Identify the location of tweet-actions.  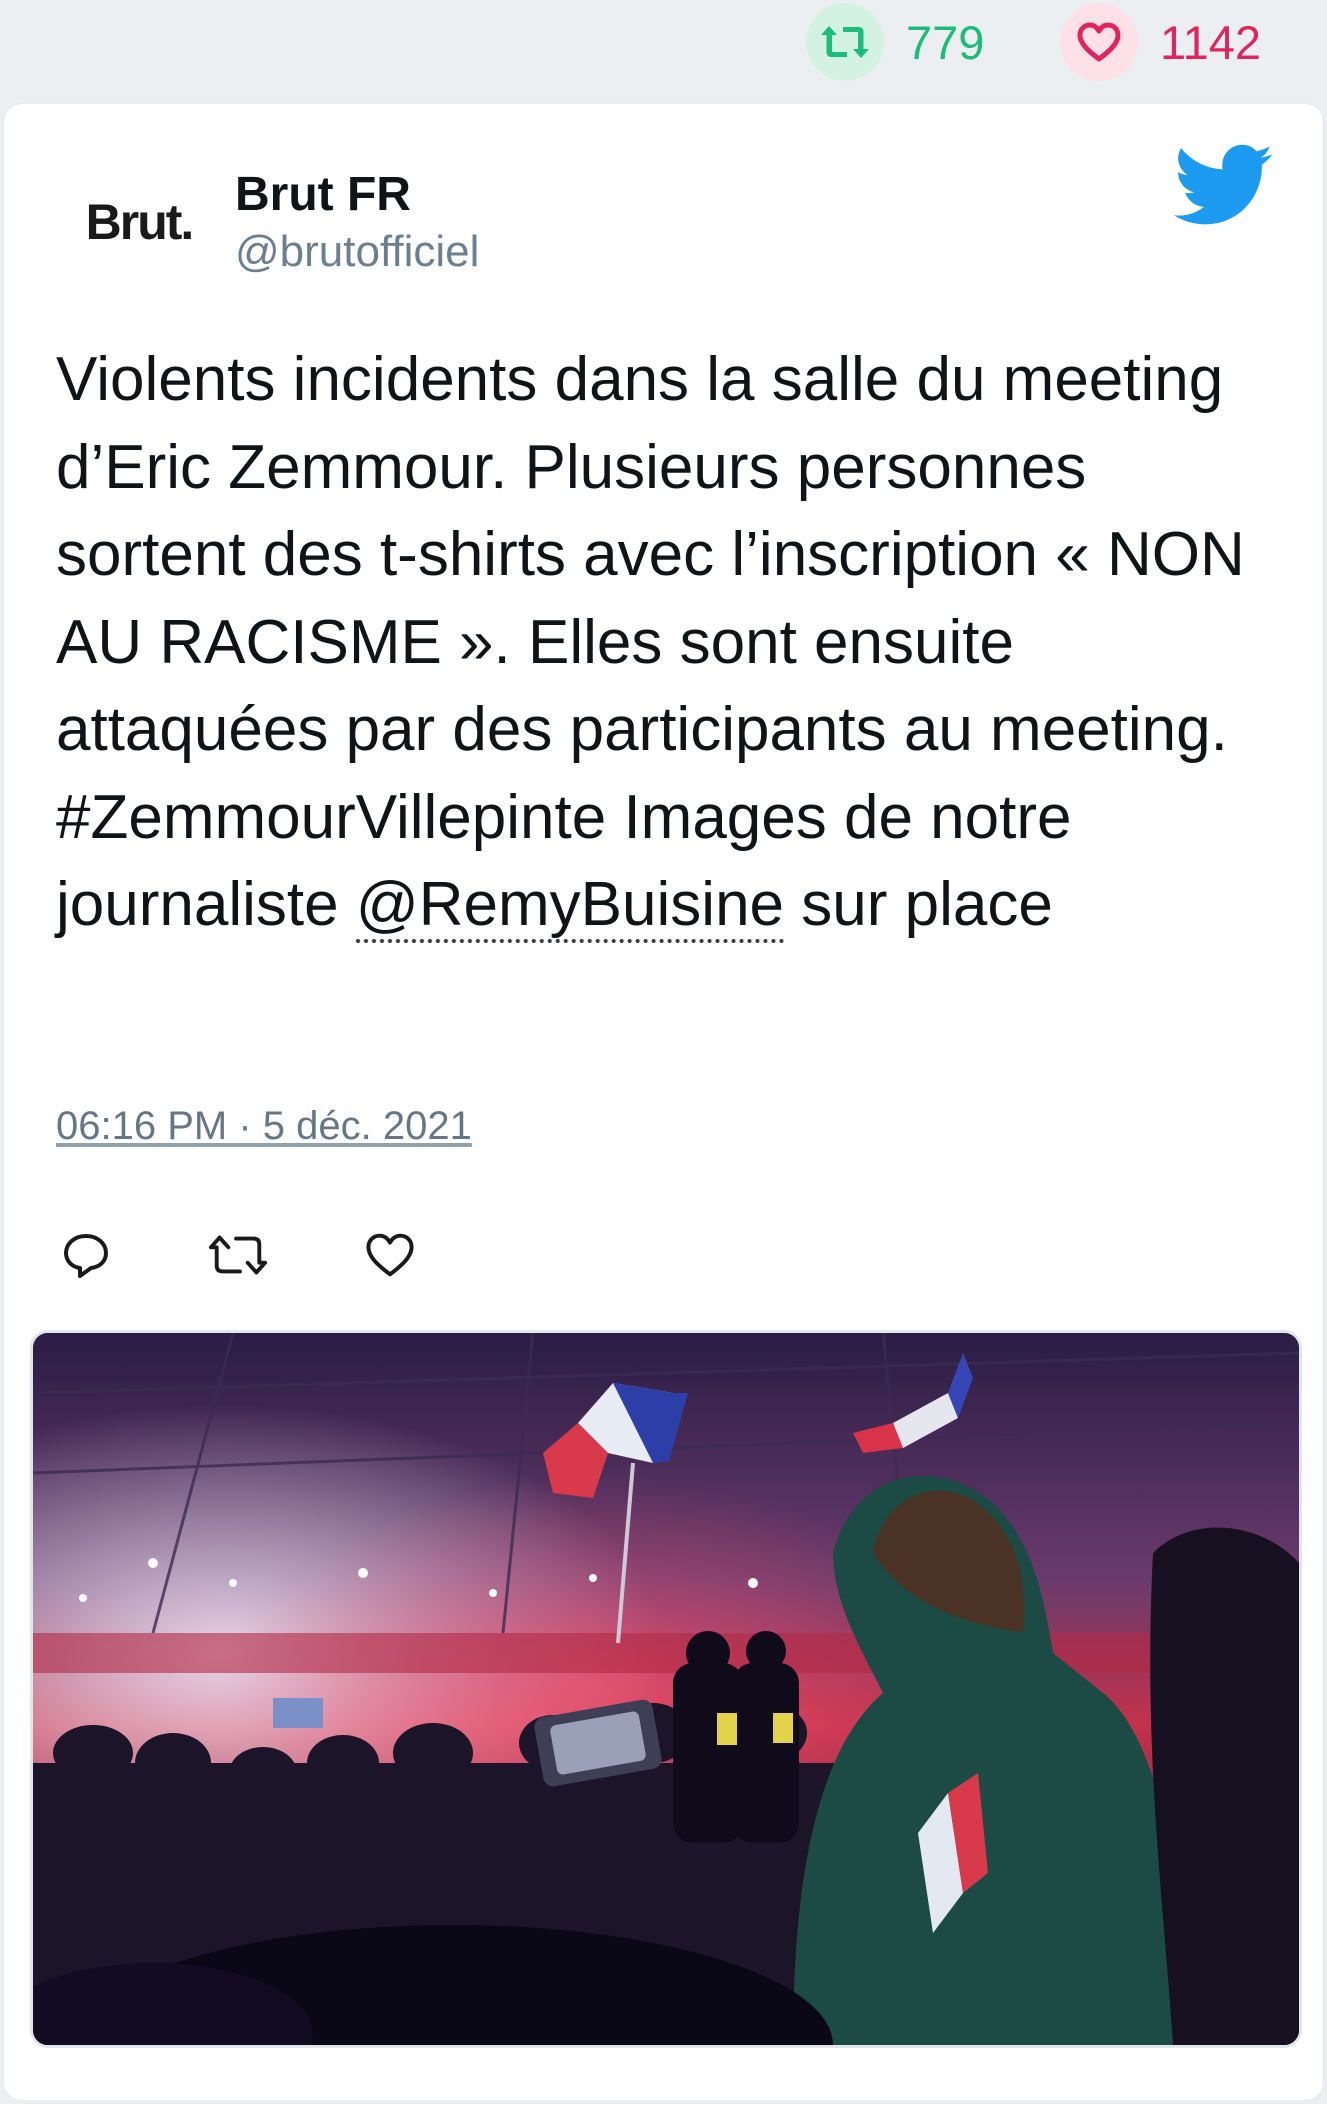
(284, 1255).